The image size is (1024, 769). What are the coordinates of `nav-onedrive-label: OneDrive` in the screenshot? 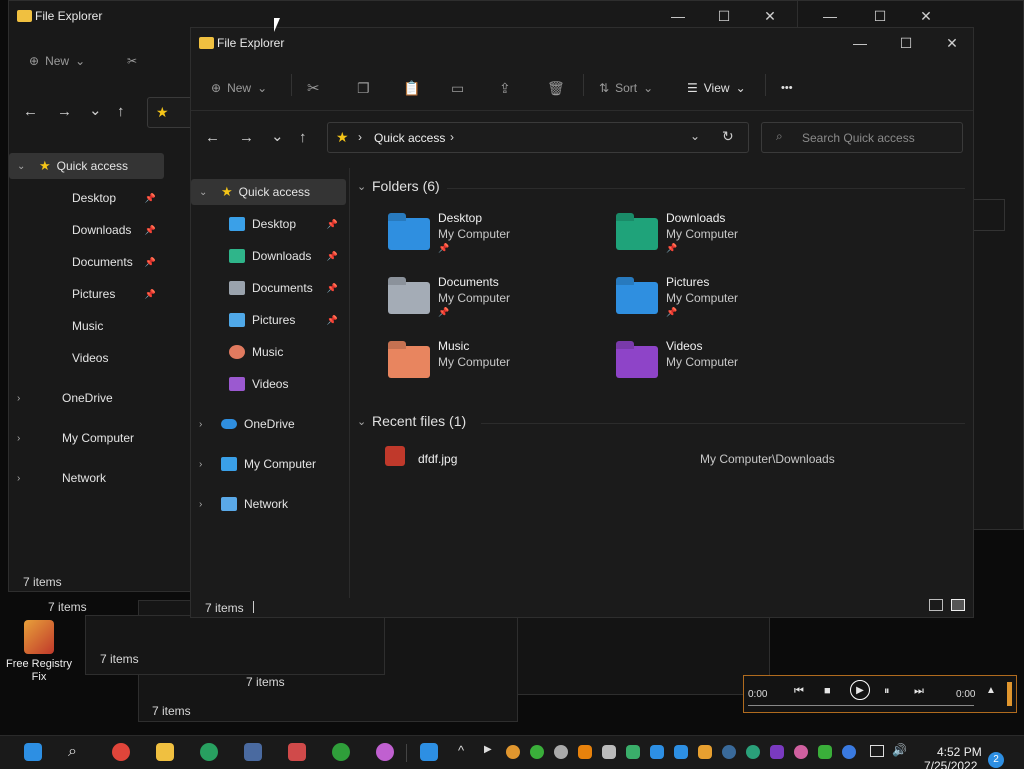 It's located at (269, 424).